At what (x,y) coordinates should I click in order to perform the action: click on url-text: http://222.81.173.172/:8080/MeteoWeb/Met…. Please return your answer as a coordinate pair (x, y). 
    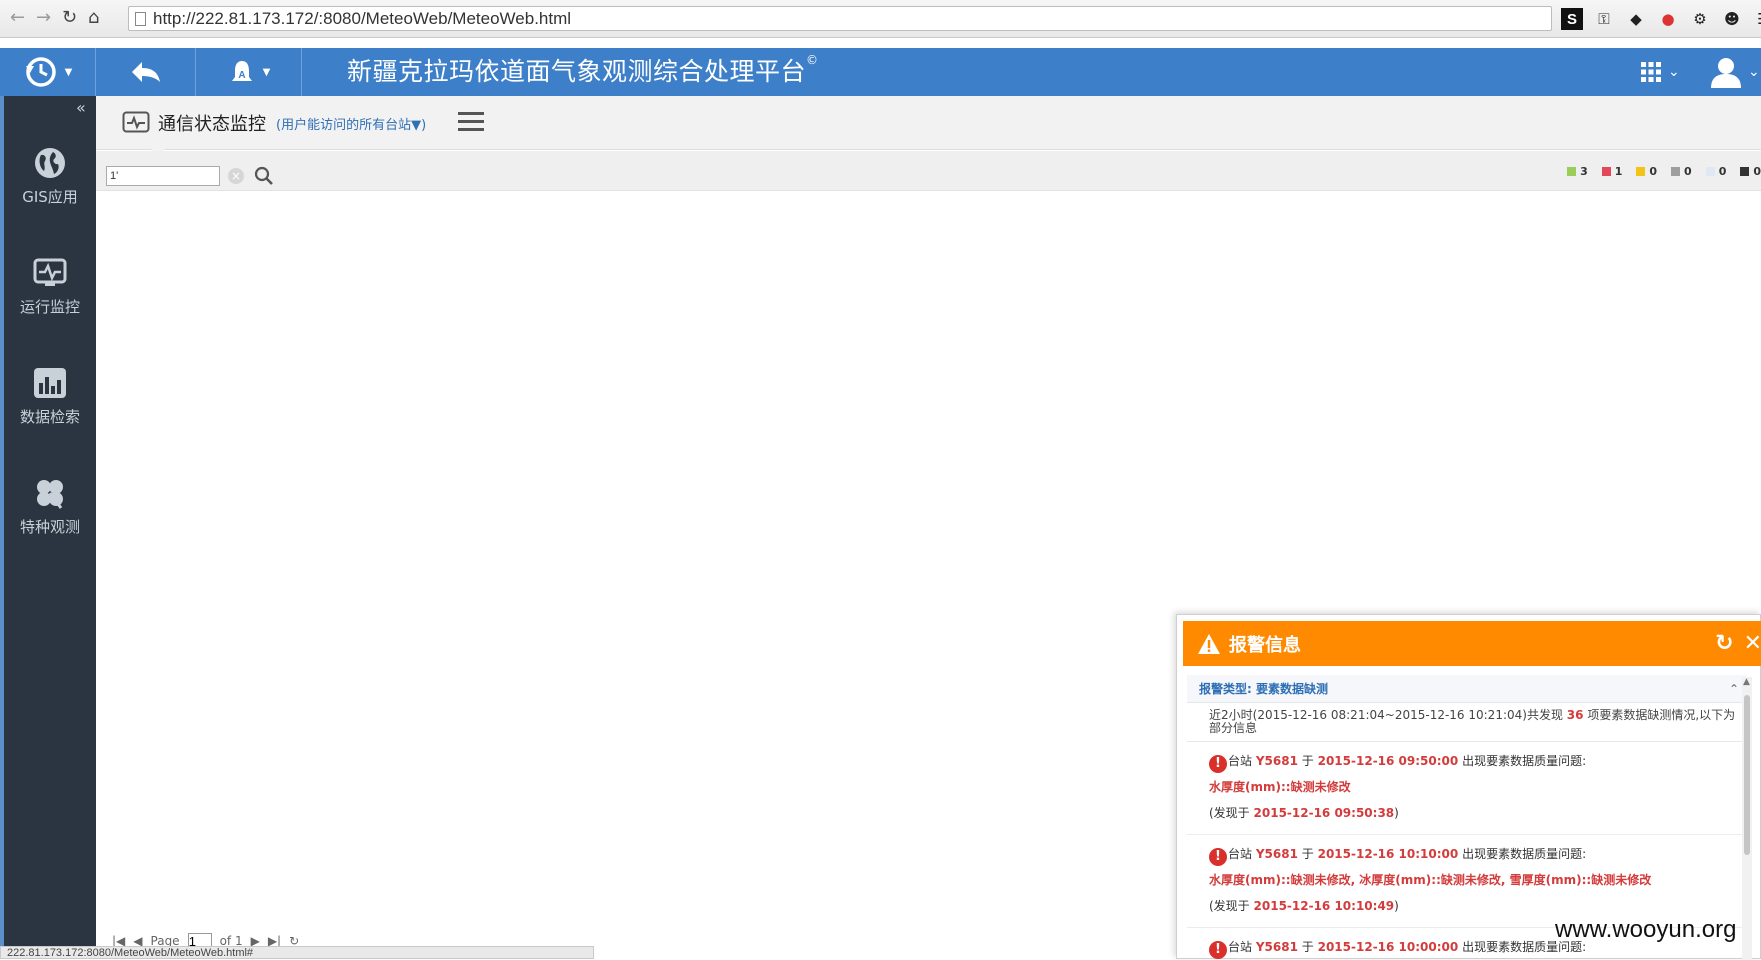
    Looking at the image, I should click on (362, 18).